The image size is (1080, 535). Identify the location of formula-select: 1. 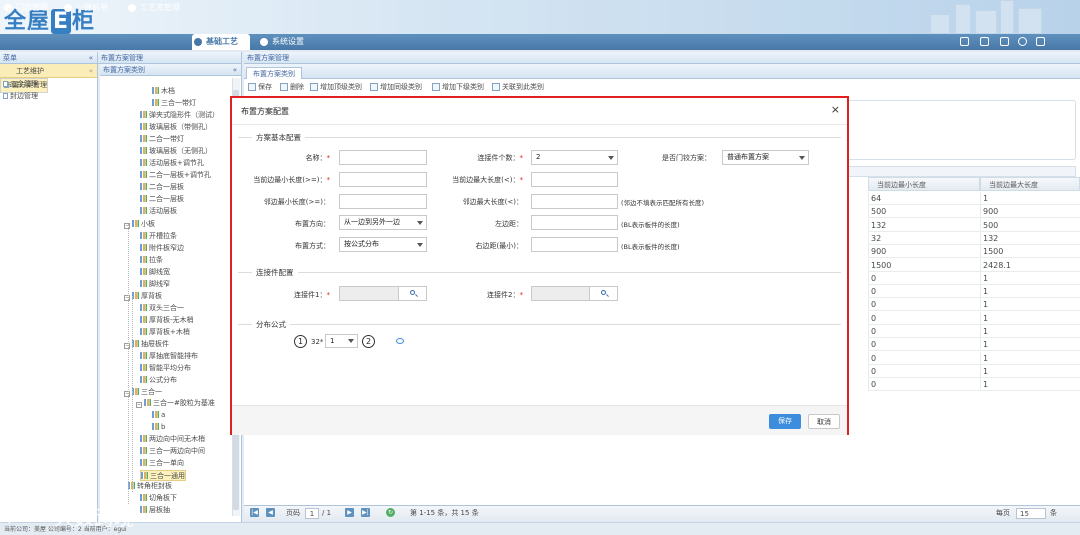
(341, 341).